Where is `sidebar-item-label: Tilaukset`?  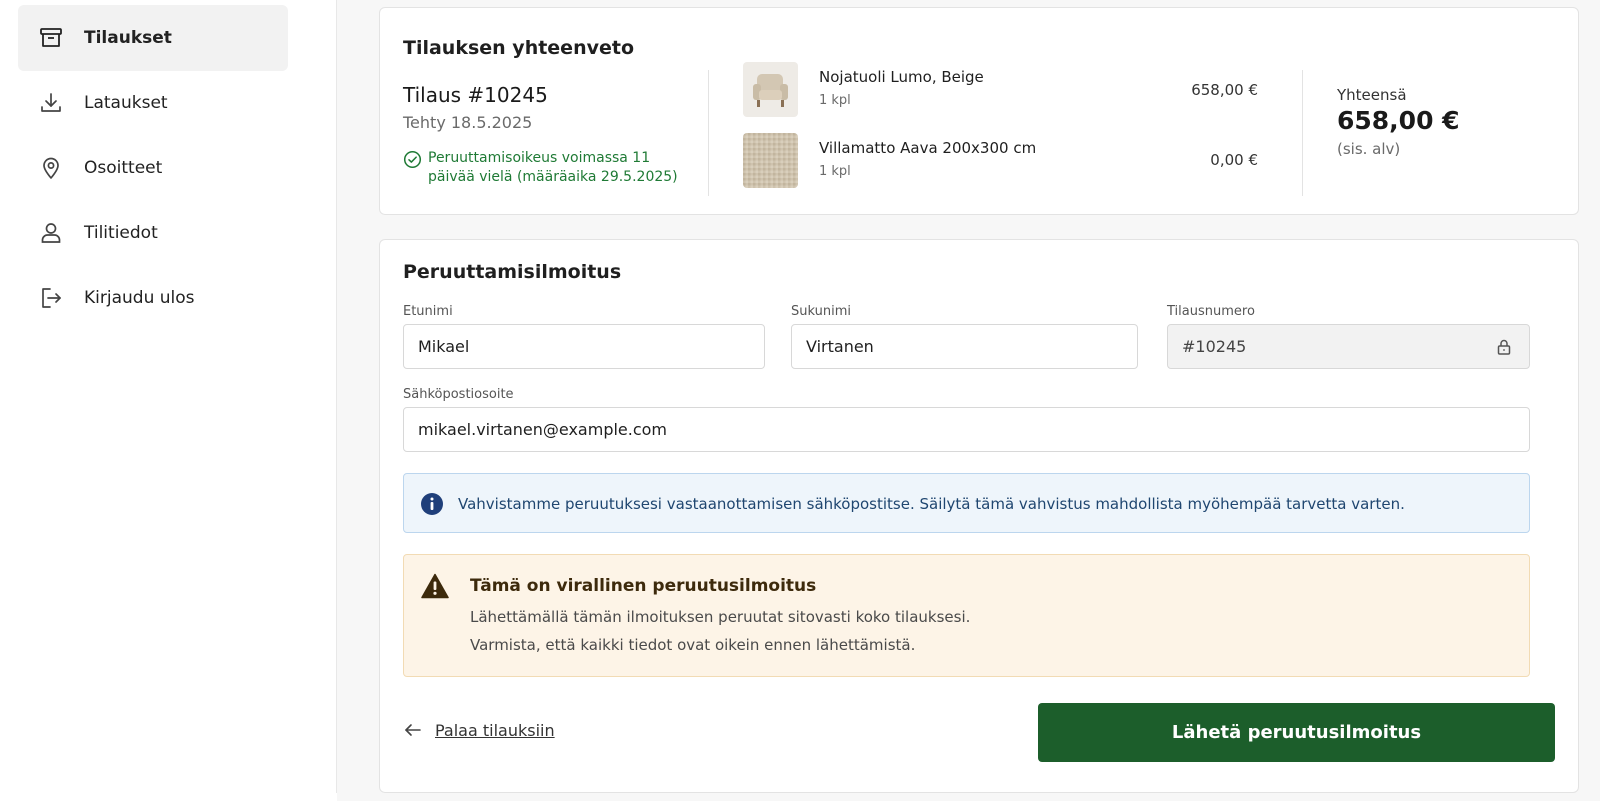
sidebar-item-label: Tilaukset is located at coordinates (128, 38).